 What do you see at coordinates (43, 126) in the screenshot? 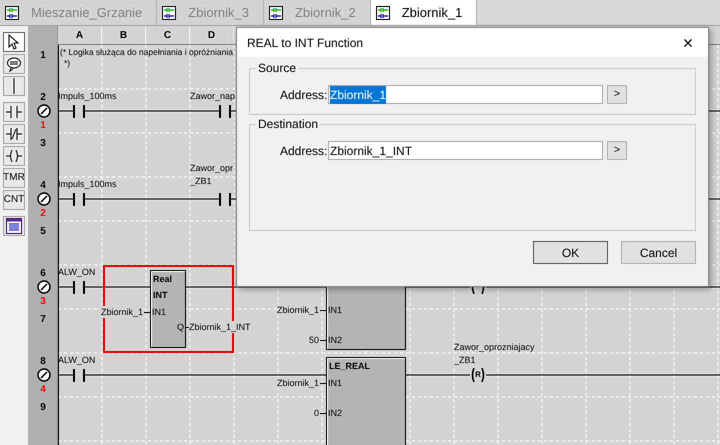
I see `step-number: 1` at bounding box center [43, 126].